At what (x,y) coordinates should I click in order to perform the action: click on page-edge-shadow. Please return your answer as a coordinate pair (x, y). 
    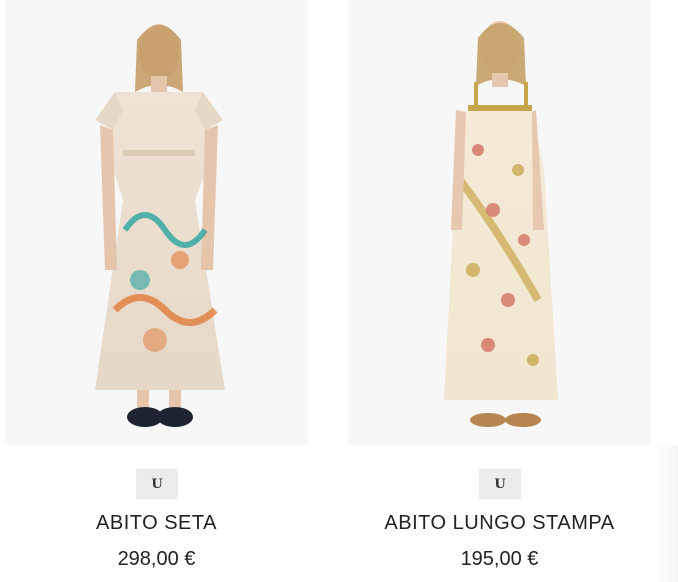
    Looking at the image, I should click on (666, 513).